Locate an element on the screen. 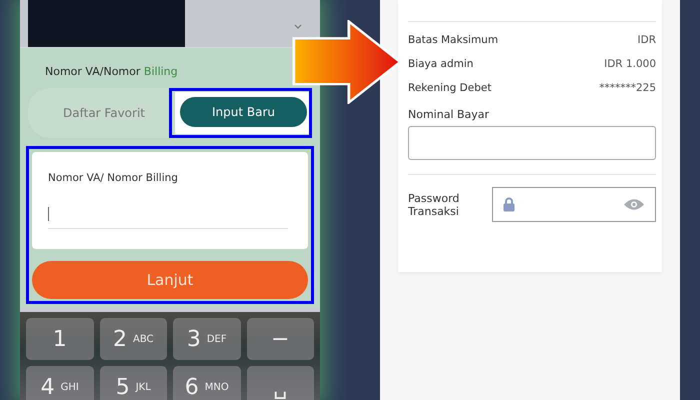 This screenshot has height=400, width=700. tab: Input Baru is located at coordinates (243, 112).